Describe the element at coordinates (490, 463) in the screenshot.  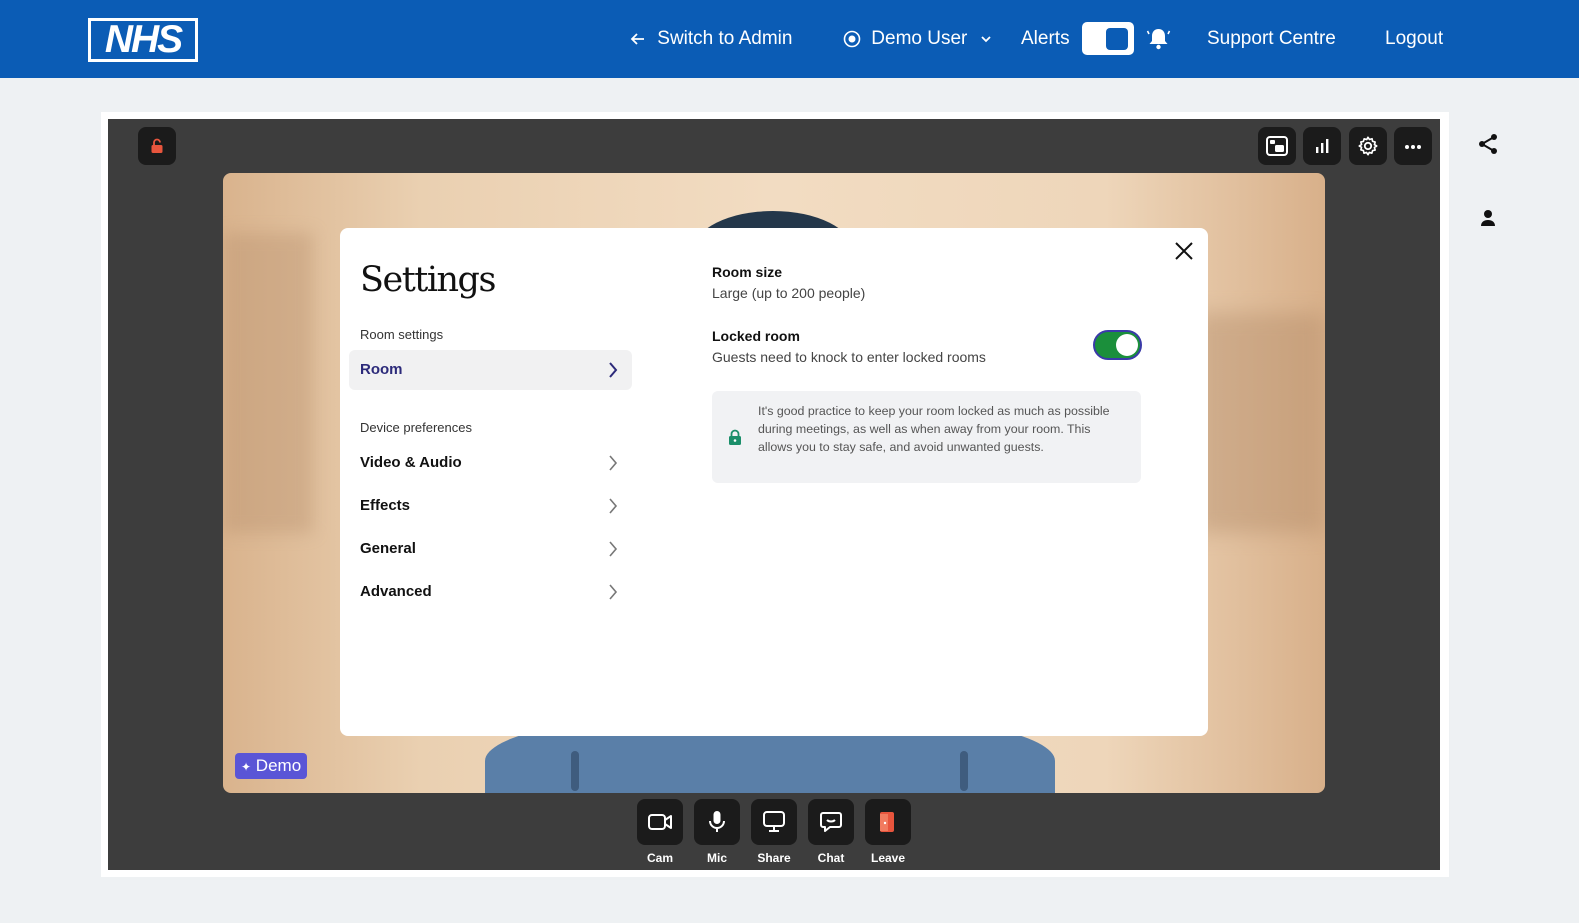
I see `settings-menu-video-audio: Video & Audio` at that location.